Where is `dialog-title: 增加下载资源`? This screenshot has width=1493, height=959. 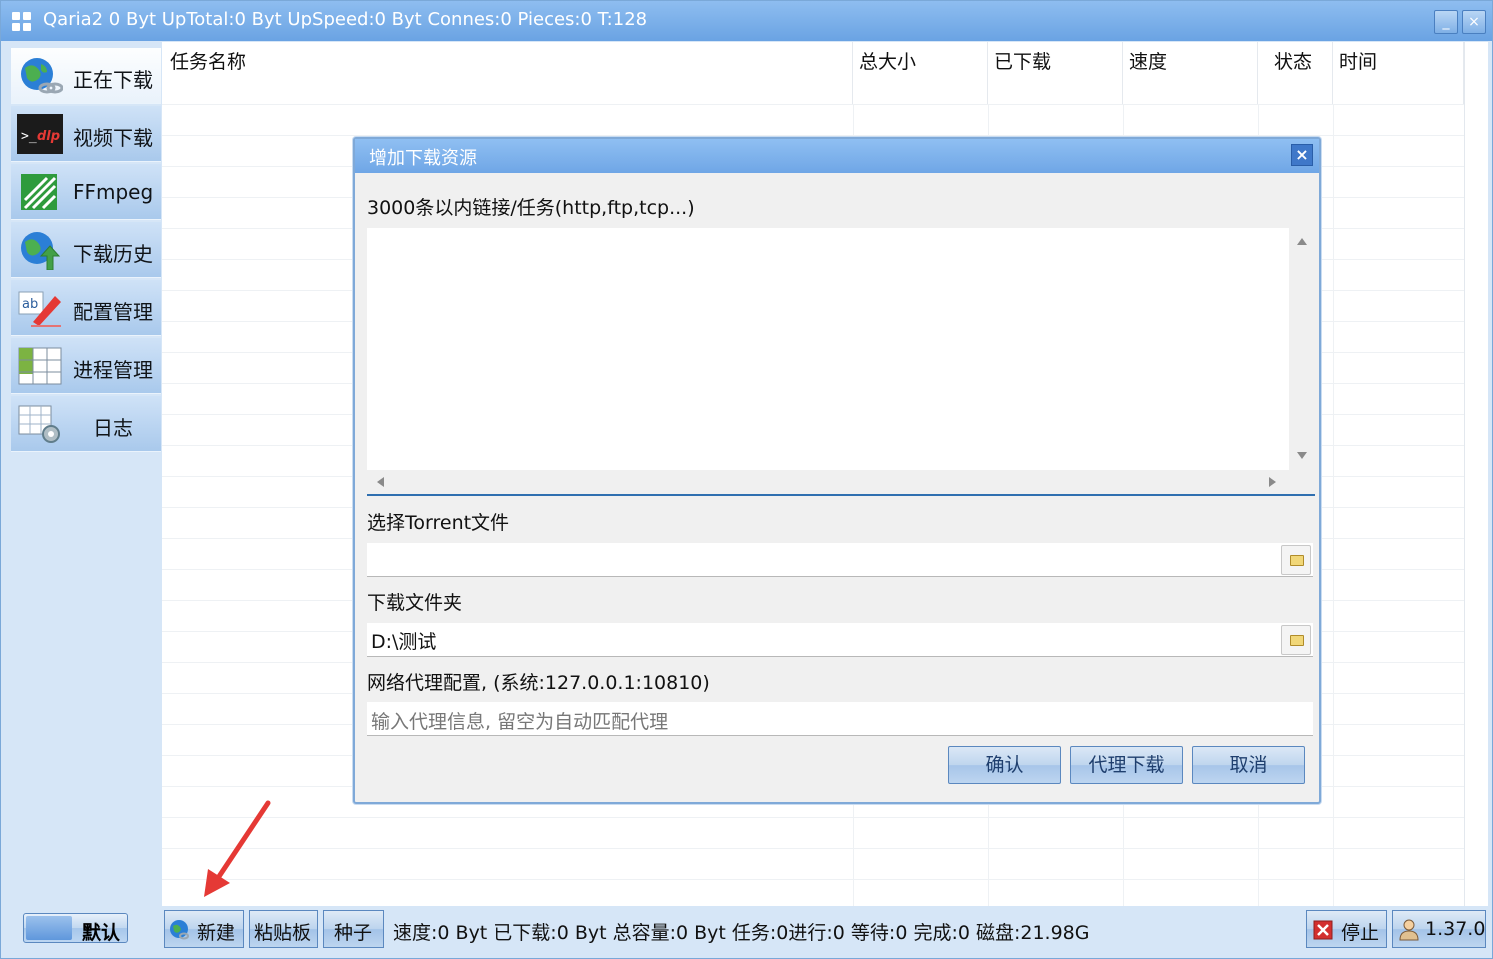
dialog-title: 增加下载资源 is located at coordinates (423, 158).